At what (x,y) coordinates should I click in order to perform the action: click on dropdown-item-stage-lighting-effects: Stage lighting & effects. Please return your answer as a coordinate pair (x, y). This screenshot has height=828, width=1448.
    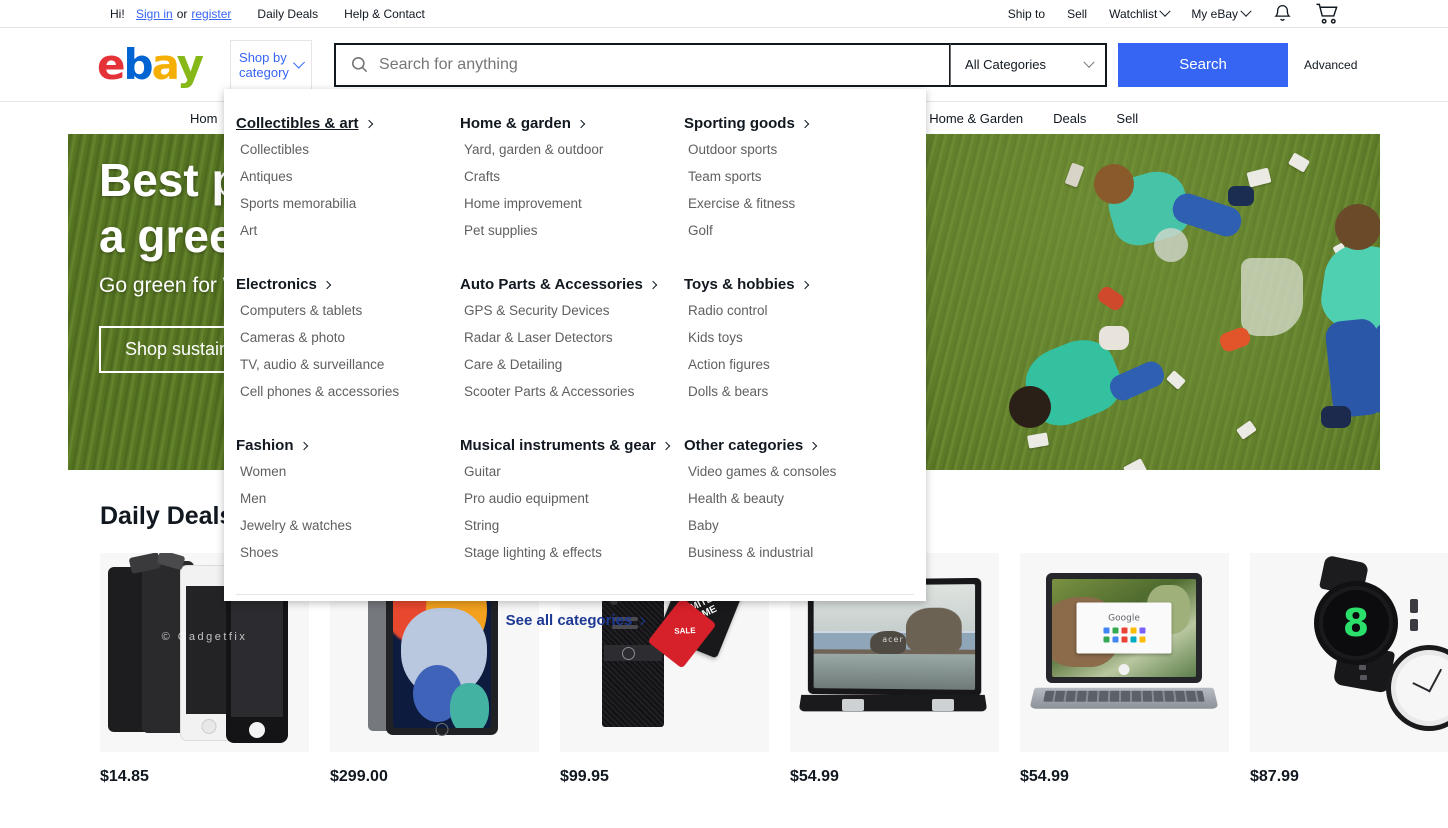
    Looking at the image, I should click on (572, 552).